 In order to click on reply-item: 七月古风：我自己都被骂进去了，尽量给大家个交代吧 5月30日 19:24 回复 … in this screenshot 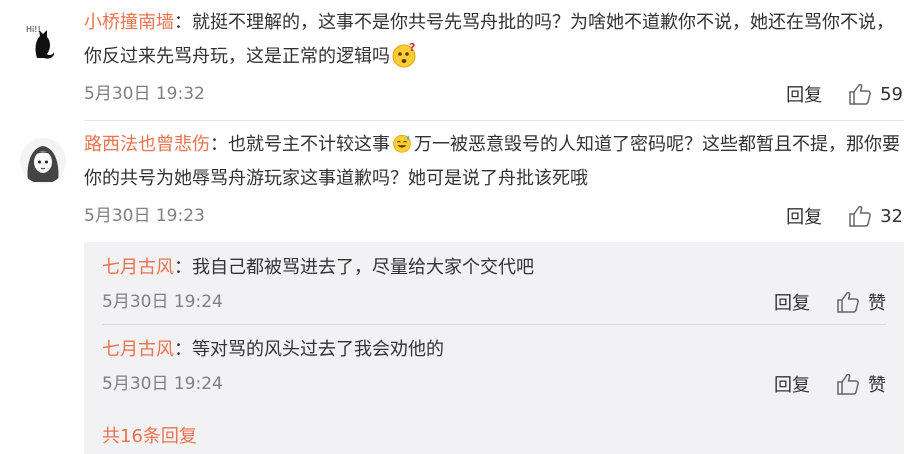, I will do `click(494, 284)`.